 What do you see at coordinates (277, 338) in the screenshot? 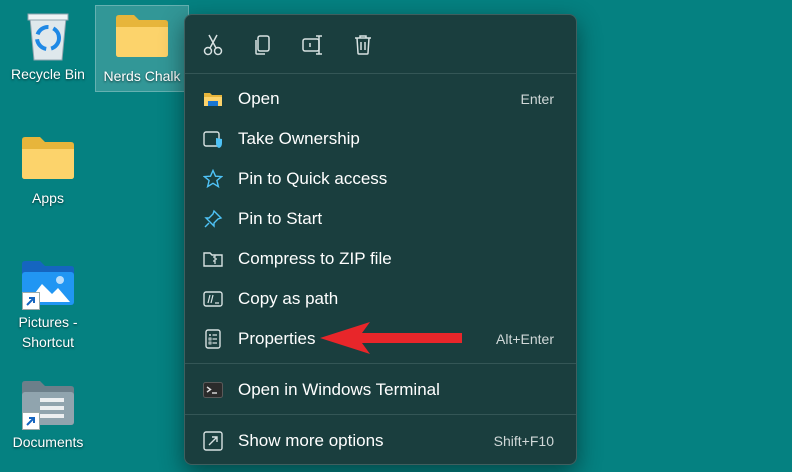
I see `menu-item-label: Properties` at bounding box center [277, 338].